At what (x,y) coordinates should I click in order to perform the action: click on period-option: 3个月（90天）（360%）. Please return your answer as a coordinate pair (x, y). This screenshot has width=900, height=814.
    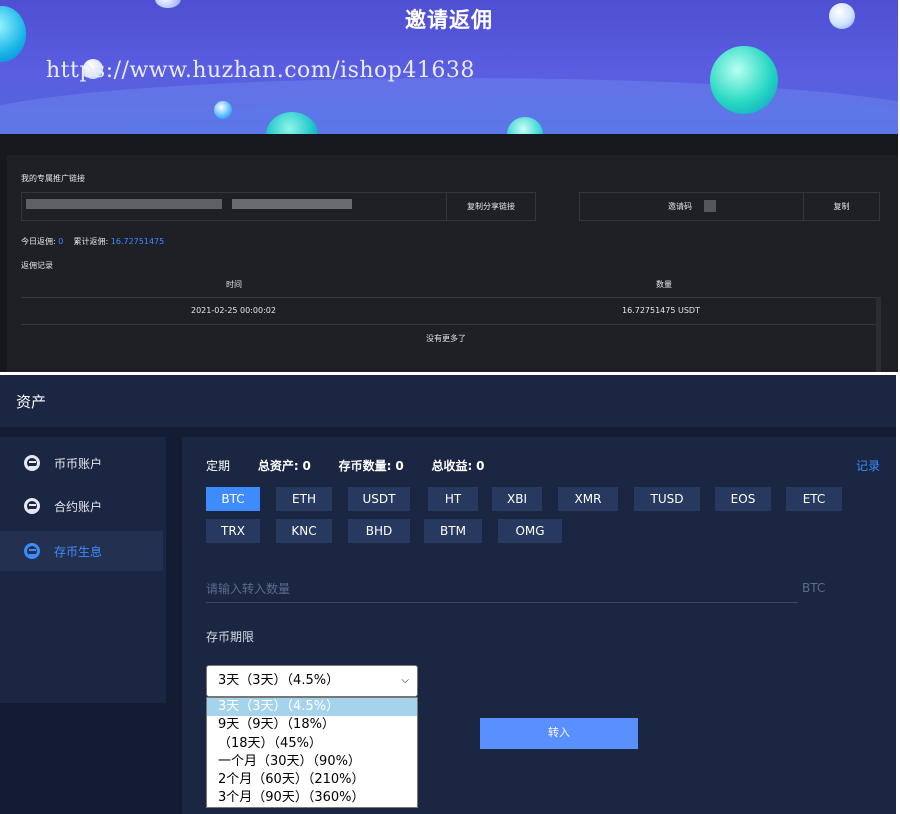
    Looking at the image, I should click on (312, 798).